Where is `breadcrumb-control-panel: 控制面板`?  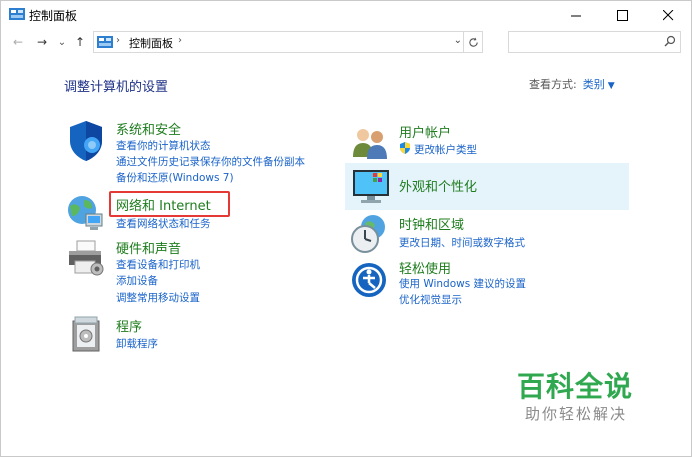
breadcrumb-control-panel: 控制面板 is located at coordinates (151, 43).